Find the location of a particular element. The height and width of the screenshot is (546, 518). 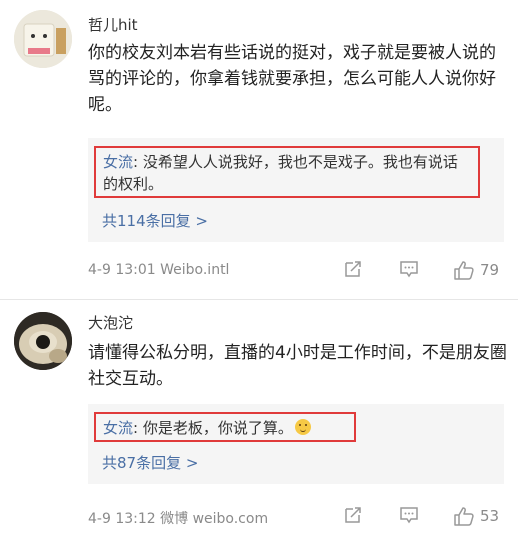

comment-meta: 4-9 13:12 微博 weibo.com is located at coordinates (178, 518).